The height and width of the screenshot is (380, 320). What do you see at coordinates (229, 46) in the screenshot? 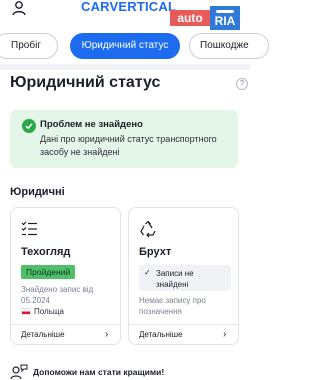
I see `tab-damage: Пошкодже` at bounding box center [229, 46].